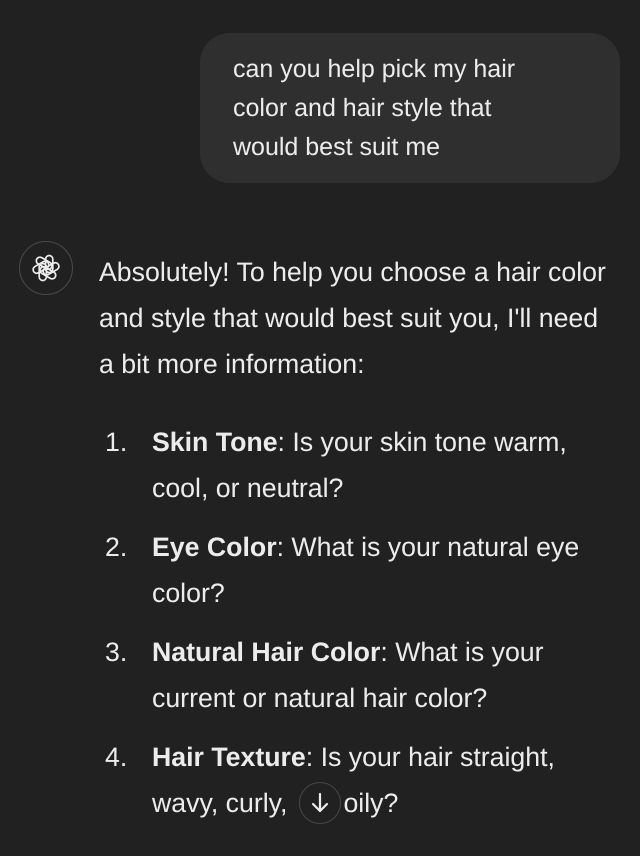 Image resolution: width=640 pixels, height=856 pixels. What do you see at coordinates (359, 465) in the screenshot?
I see `list-item-text: Skin Tone: Is your skin tone warm, cool, or neutral?` at bounding box center [359, 465].